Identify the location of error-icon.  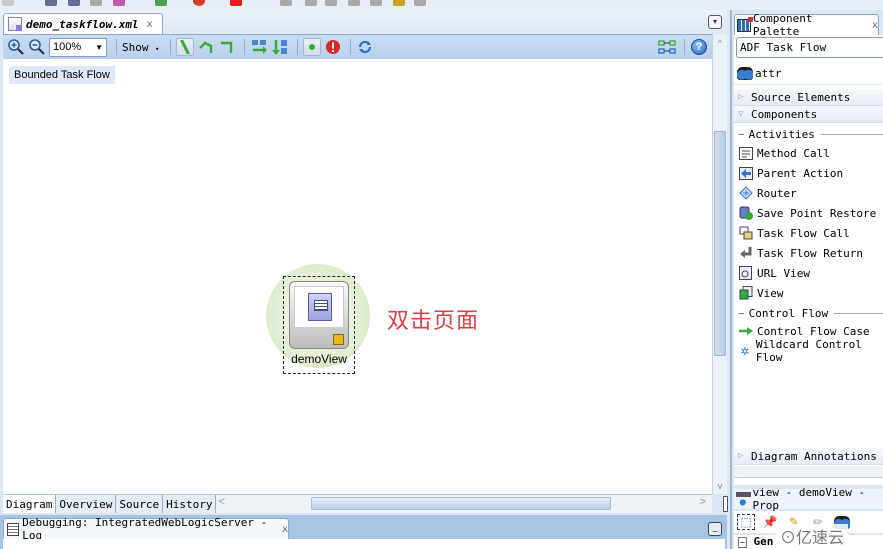
(333, 47).